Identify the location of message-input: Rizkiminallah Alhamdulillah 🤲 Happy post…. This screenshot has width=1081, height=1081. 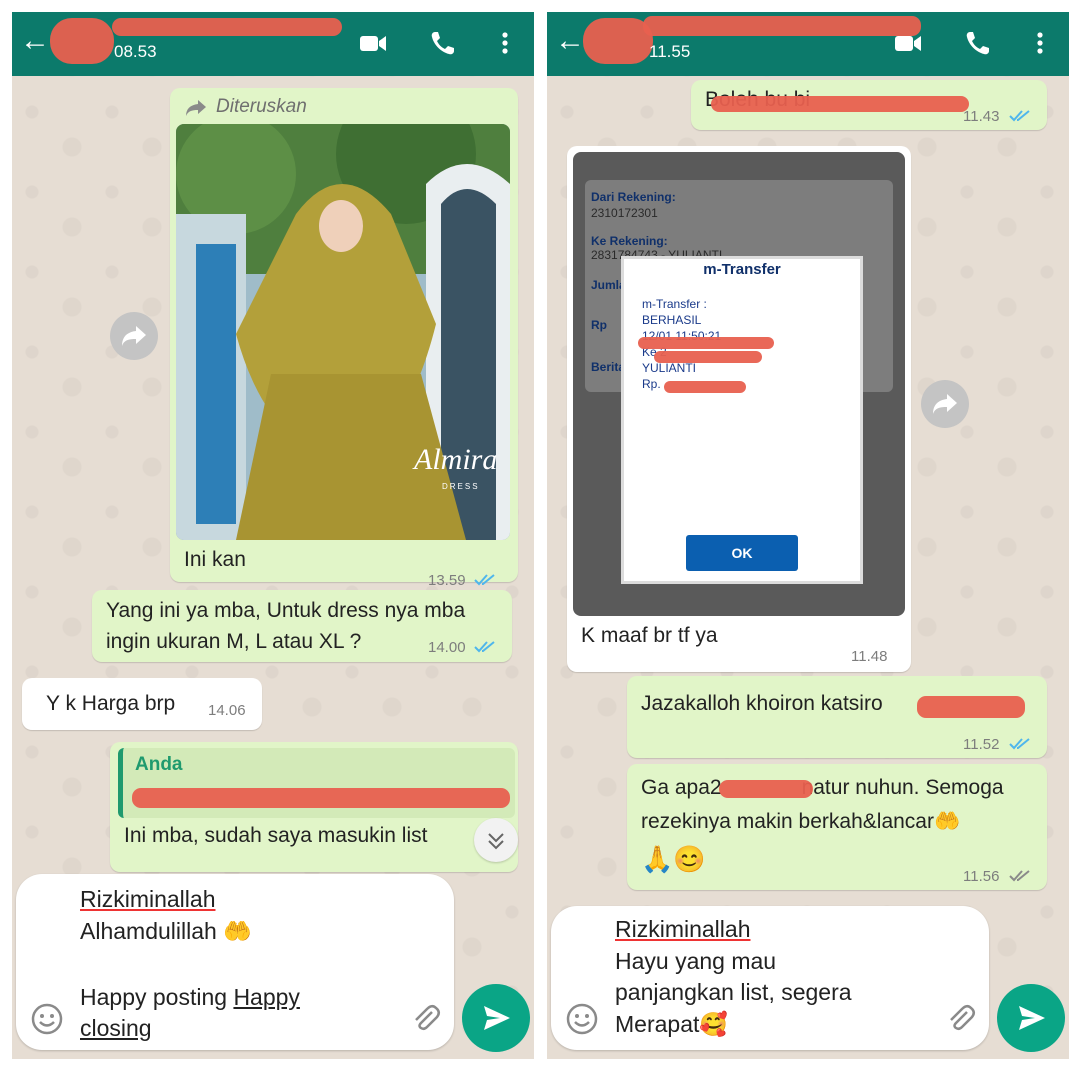
(235, 962).